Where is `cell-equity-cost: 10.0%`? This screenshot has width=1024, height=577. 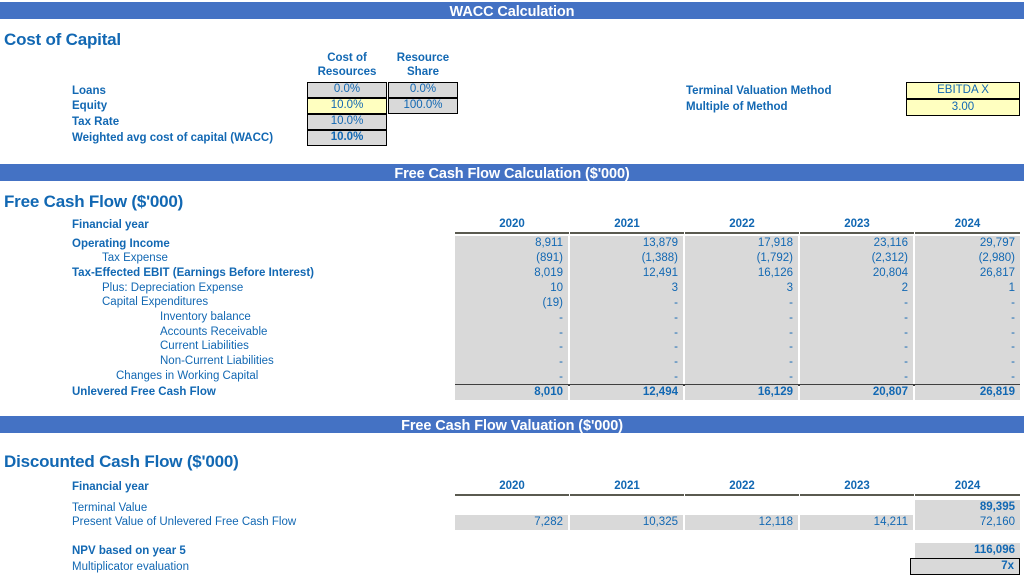 cell-equity-cost: 10.0% is located at coordinates (347, 106).